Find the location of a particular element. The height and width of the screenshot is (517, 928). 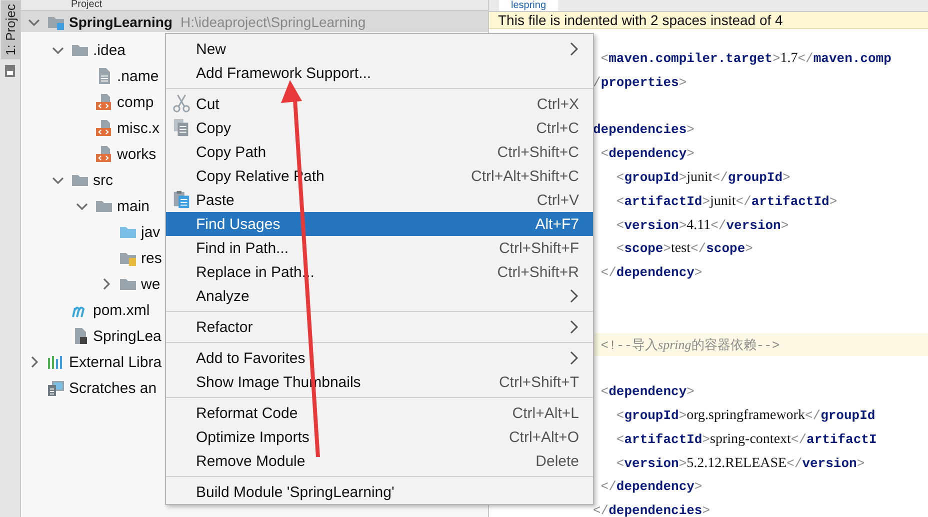

notification-banner: This file is indented with 2 spaces instead of 4 is located at coordinates (708, 20).